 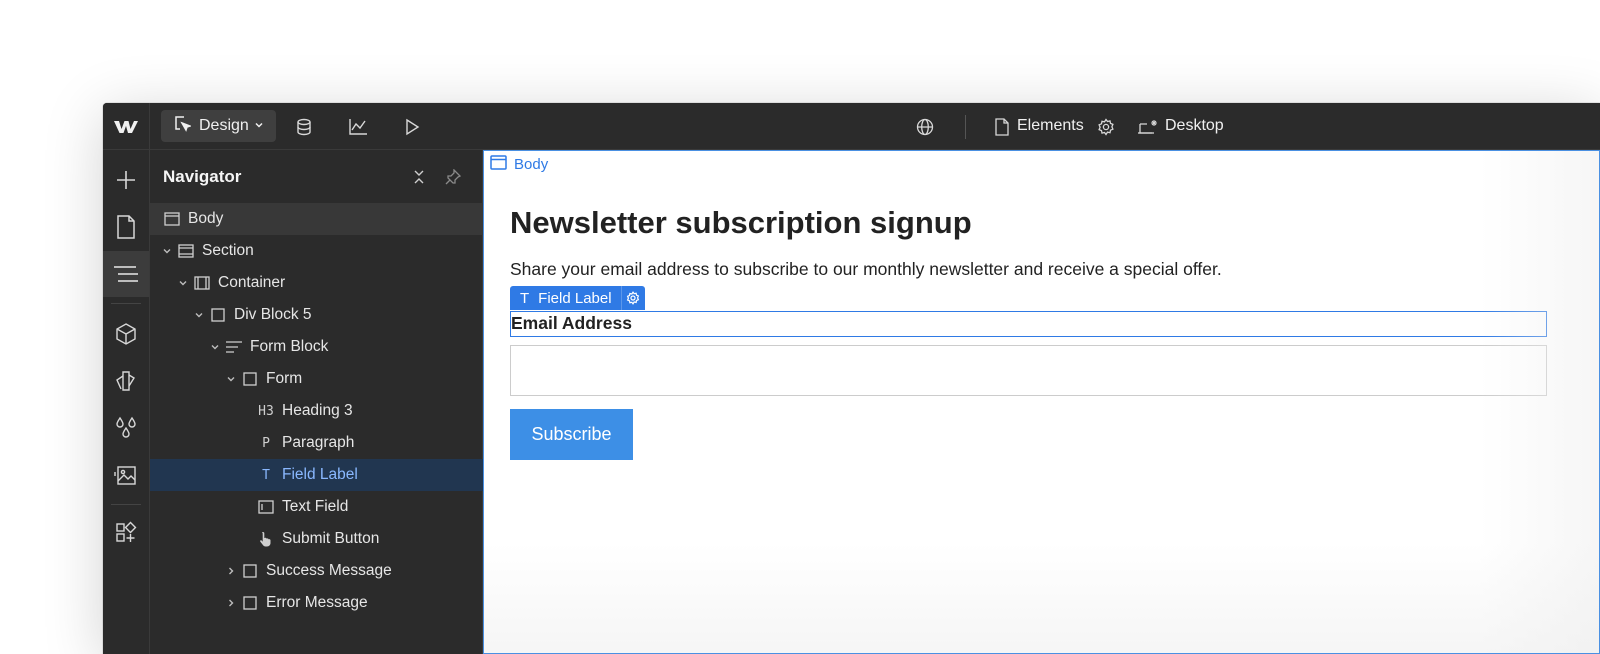 I want to click on variables-icon, so click(x=126, y=428).